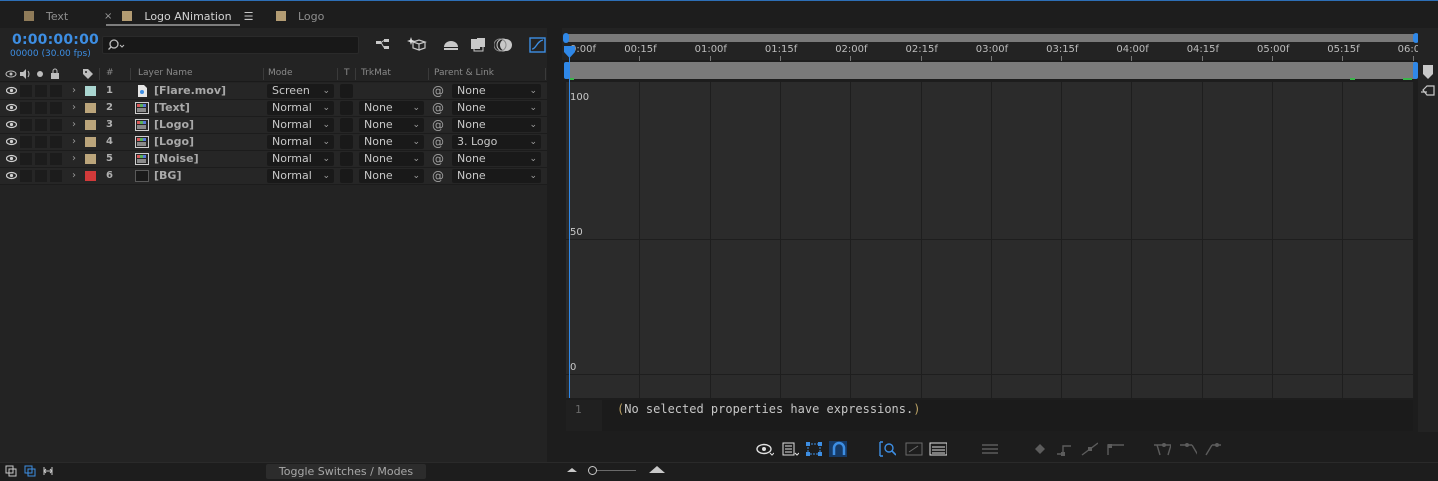 This screenshot has height=481, width=1438. What do you see at coordinates (172, 107) in the screenshot?
I see `layer-name: [Text]` at bounding box center [172, 107].